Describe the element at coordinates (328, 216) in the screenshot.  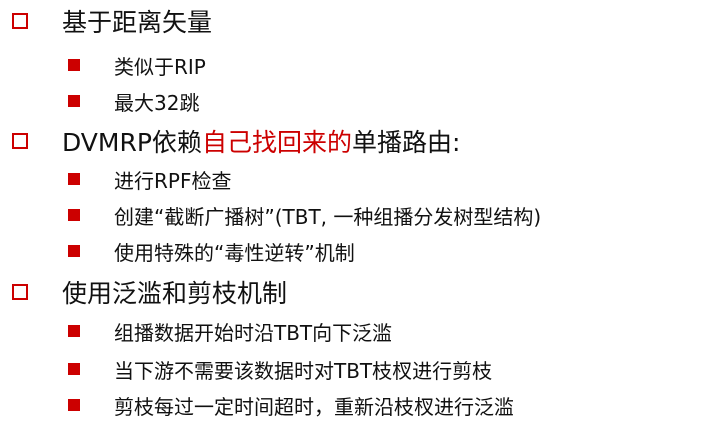
I see `sub-bullet-text: 创建“截断广播树”(TBT, 一种组播分发树型结构)` at that location.